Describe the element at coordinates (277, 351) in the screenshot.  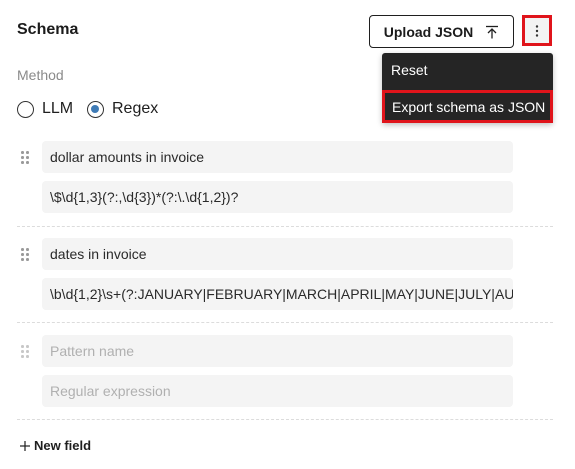
I see `pattern-name-input-empty: Pattern name` at that location.